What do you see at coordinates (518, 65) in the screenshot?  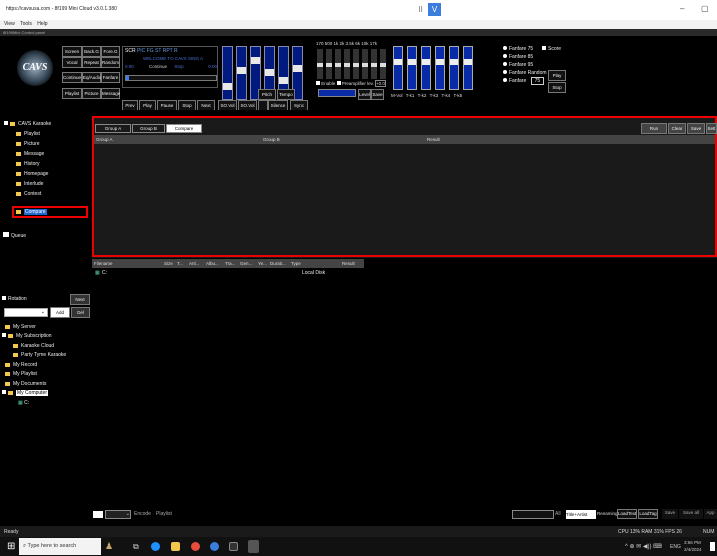 I see `fanfare-95-radio: Fanfare 95` at bounding box center [518, 65].